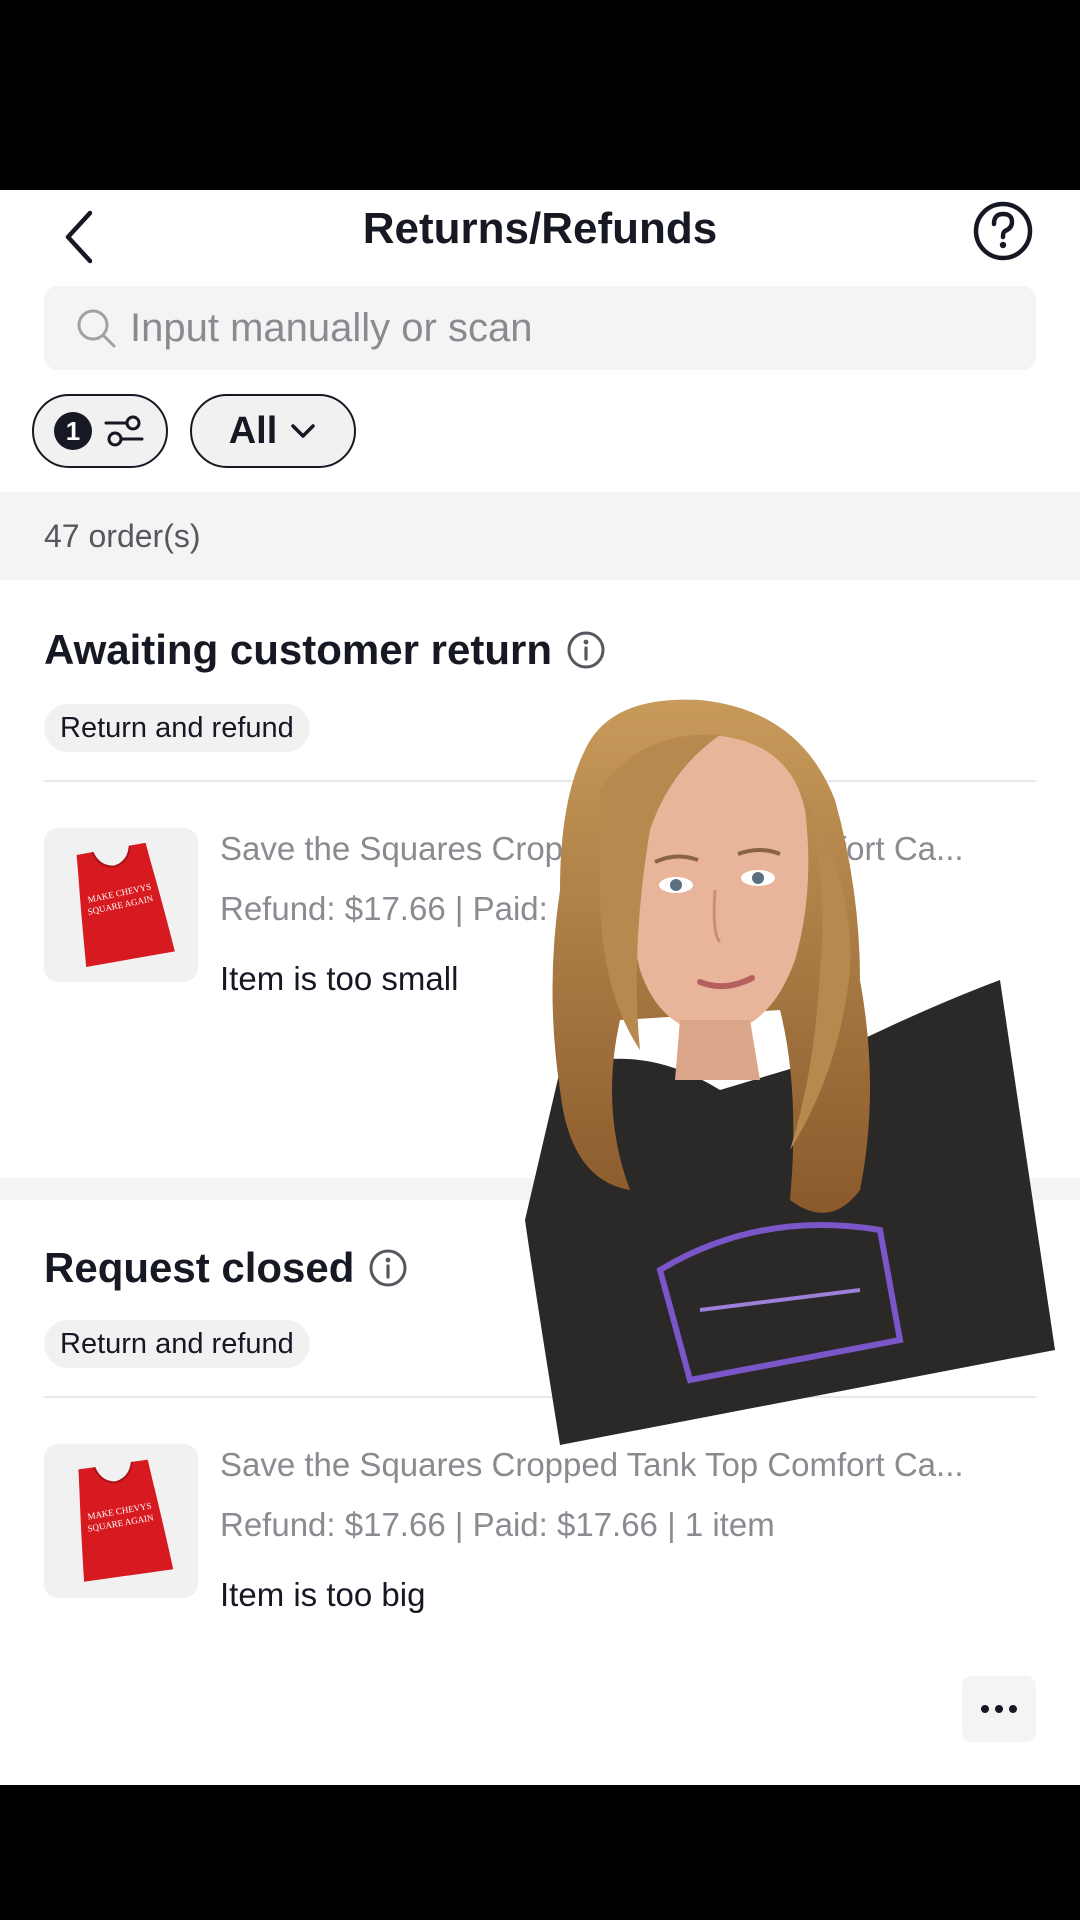  What do you see at coordinates (96, 328) in the screenshot?
I see `search-icon` at bounding box center [96, 328].